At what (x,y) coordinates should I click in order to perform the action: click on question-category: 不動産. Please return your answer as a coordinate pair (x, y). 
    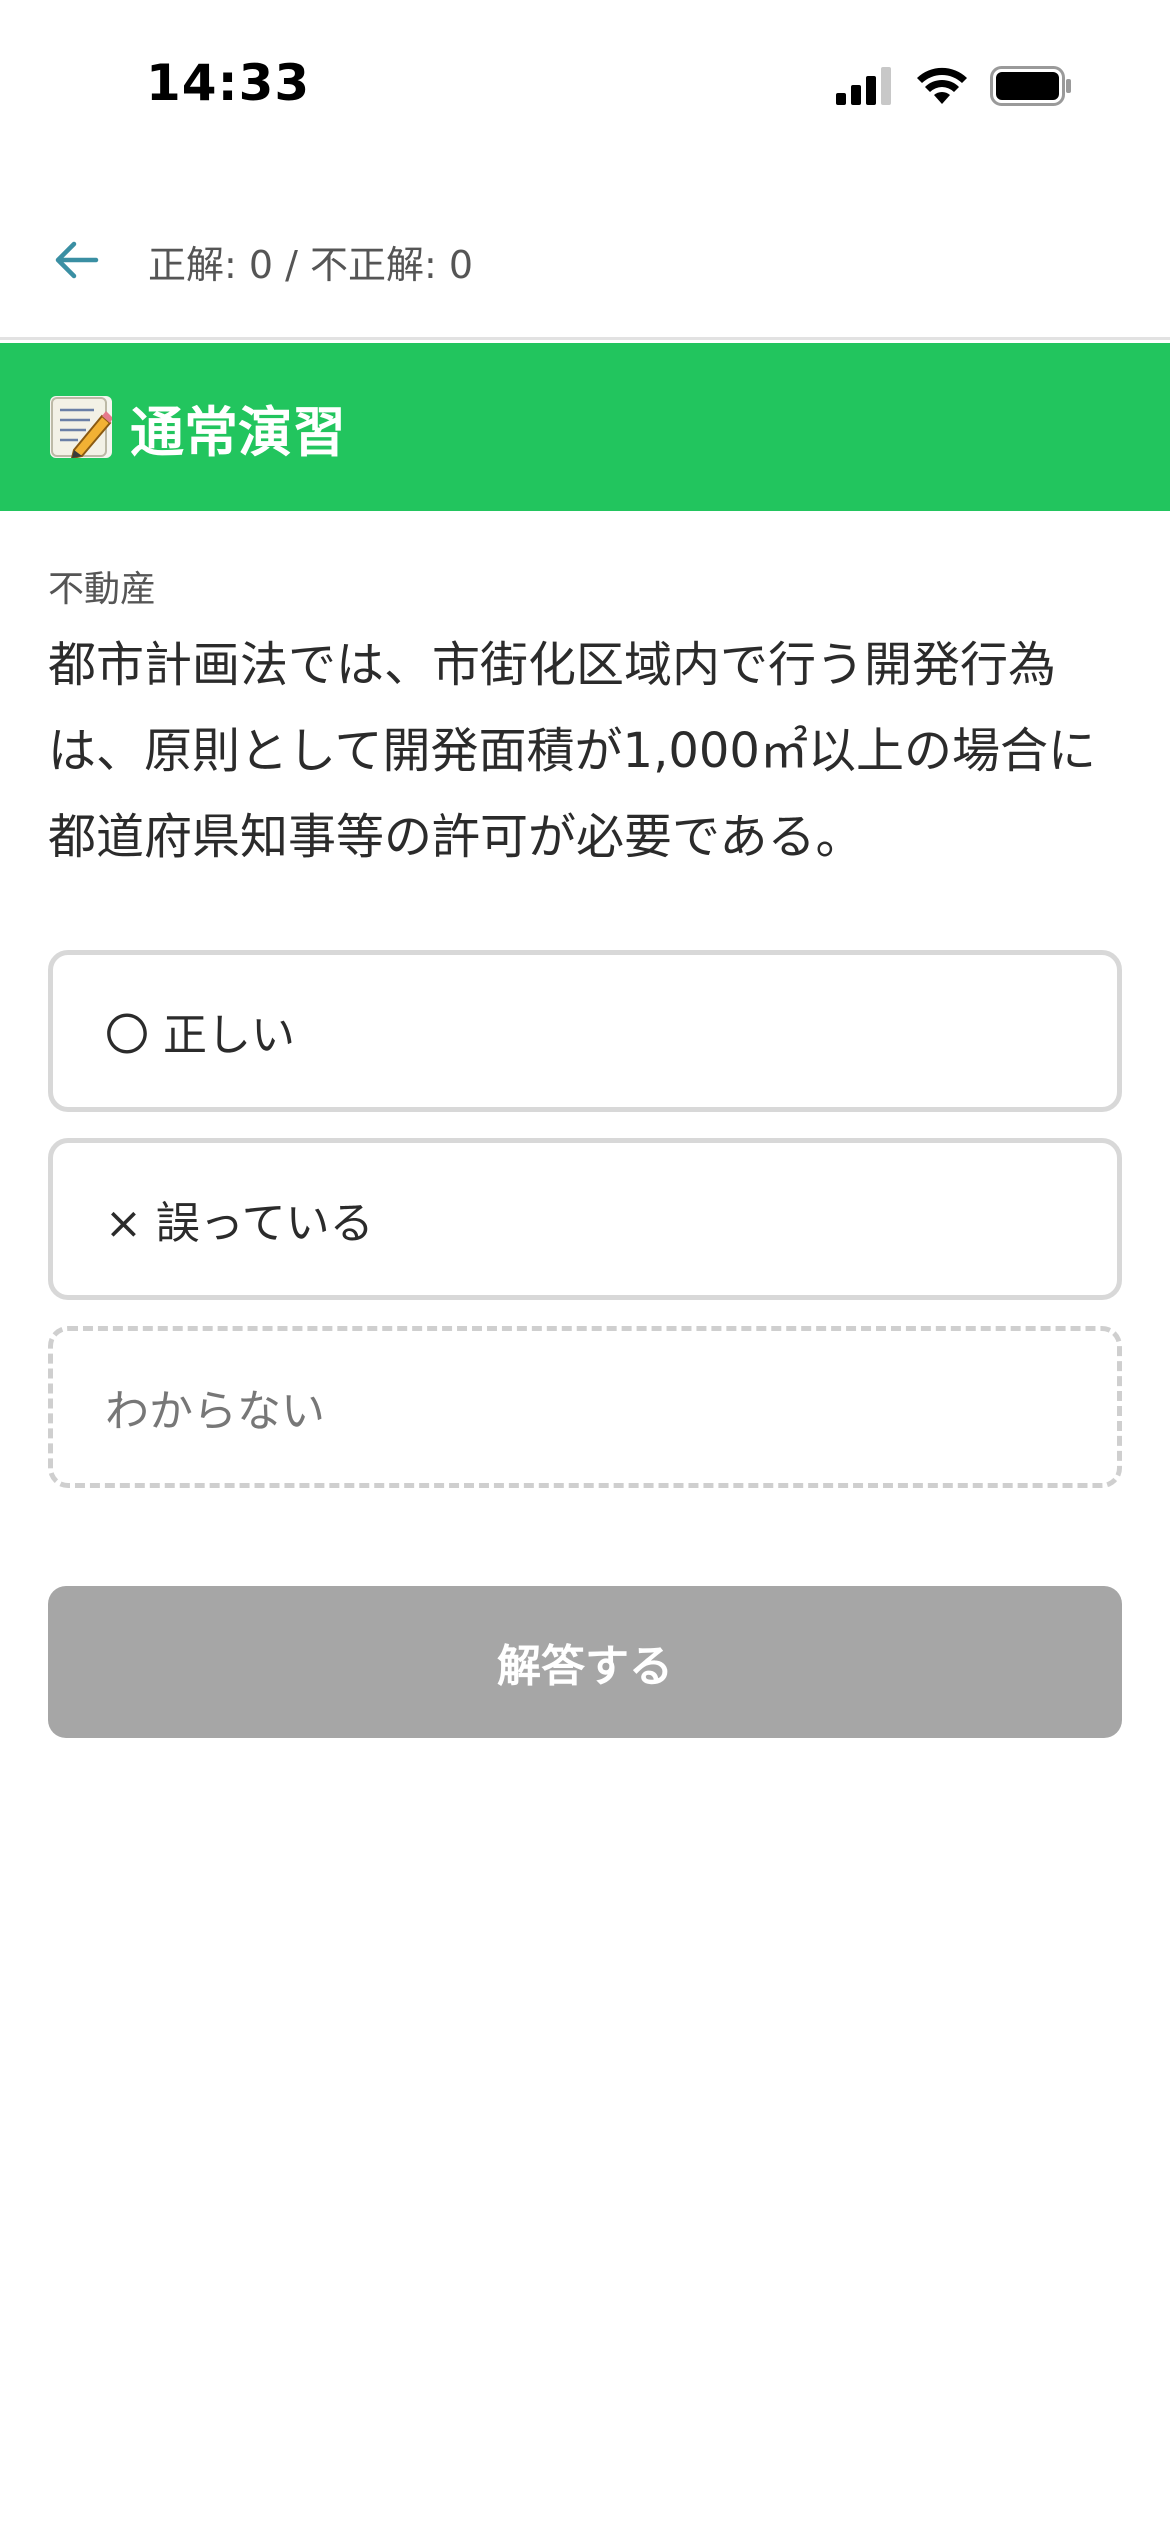
    Looking at the image, I should click on (102, 589).